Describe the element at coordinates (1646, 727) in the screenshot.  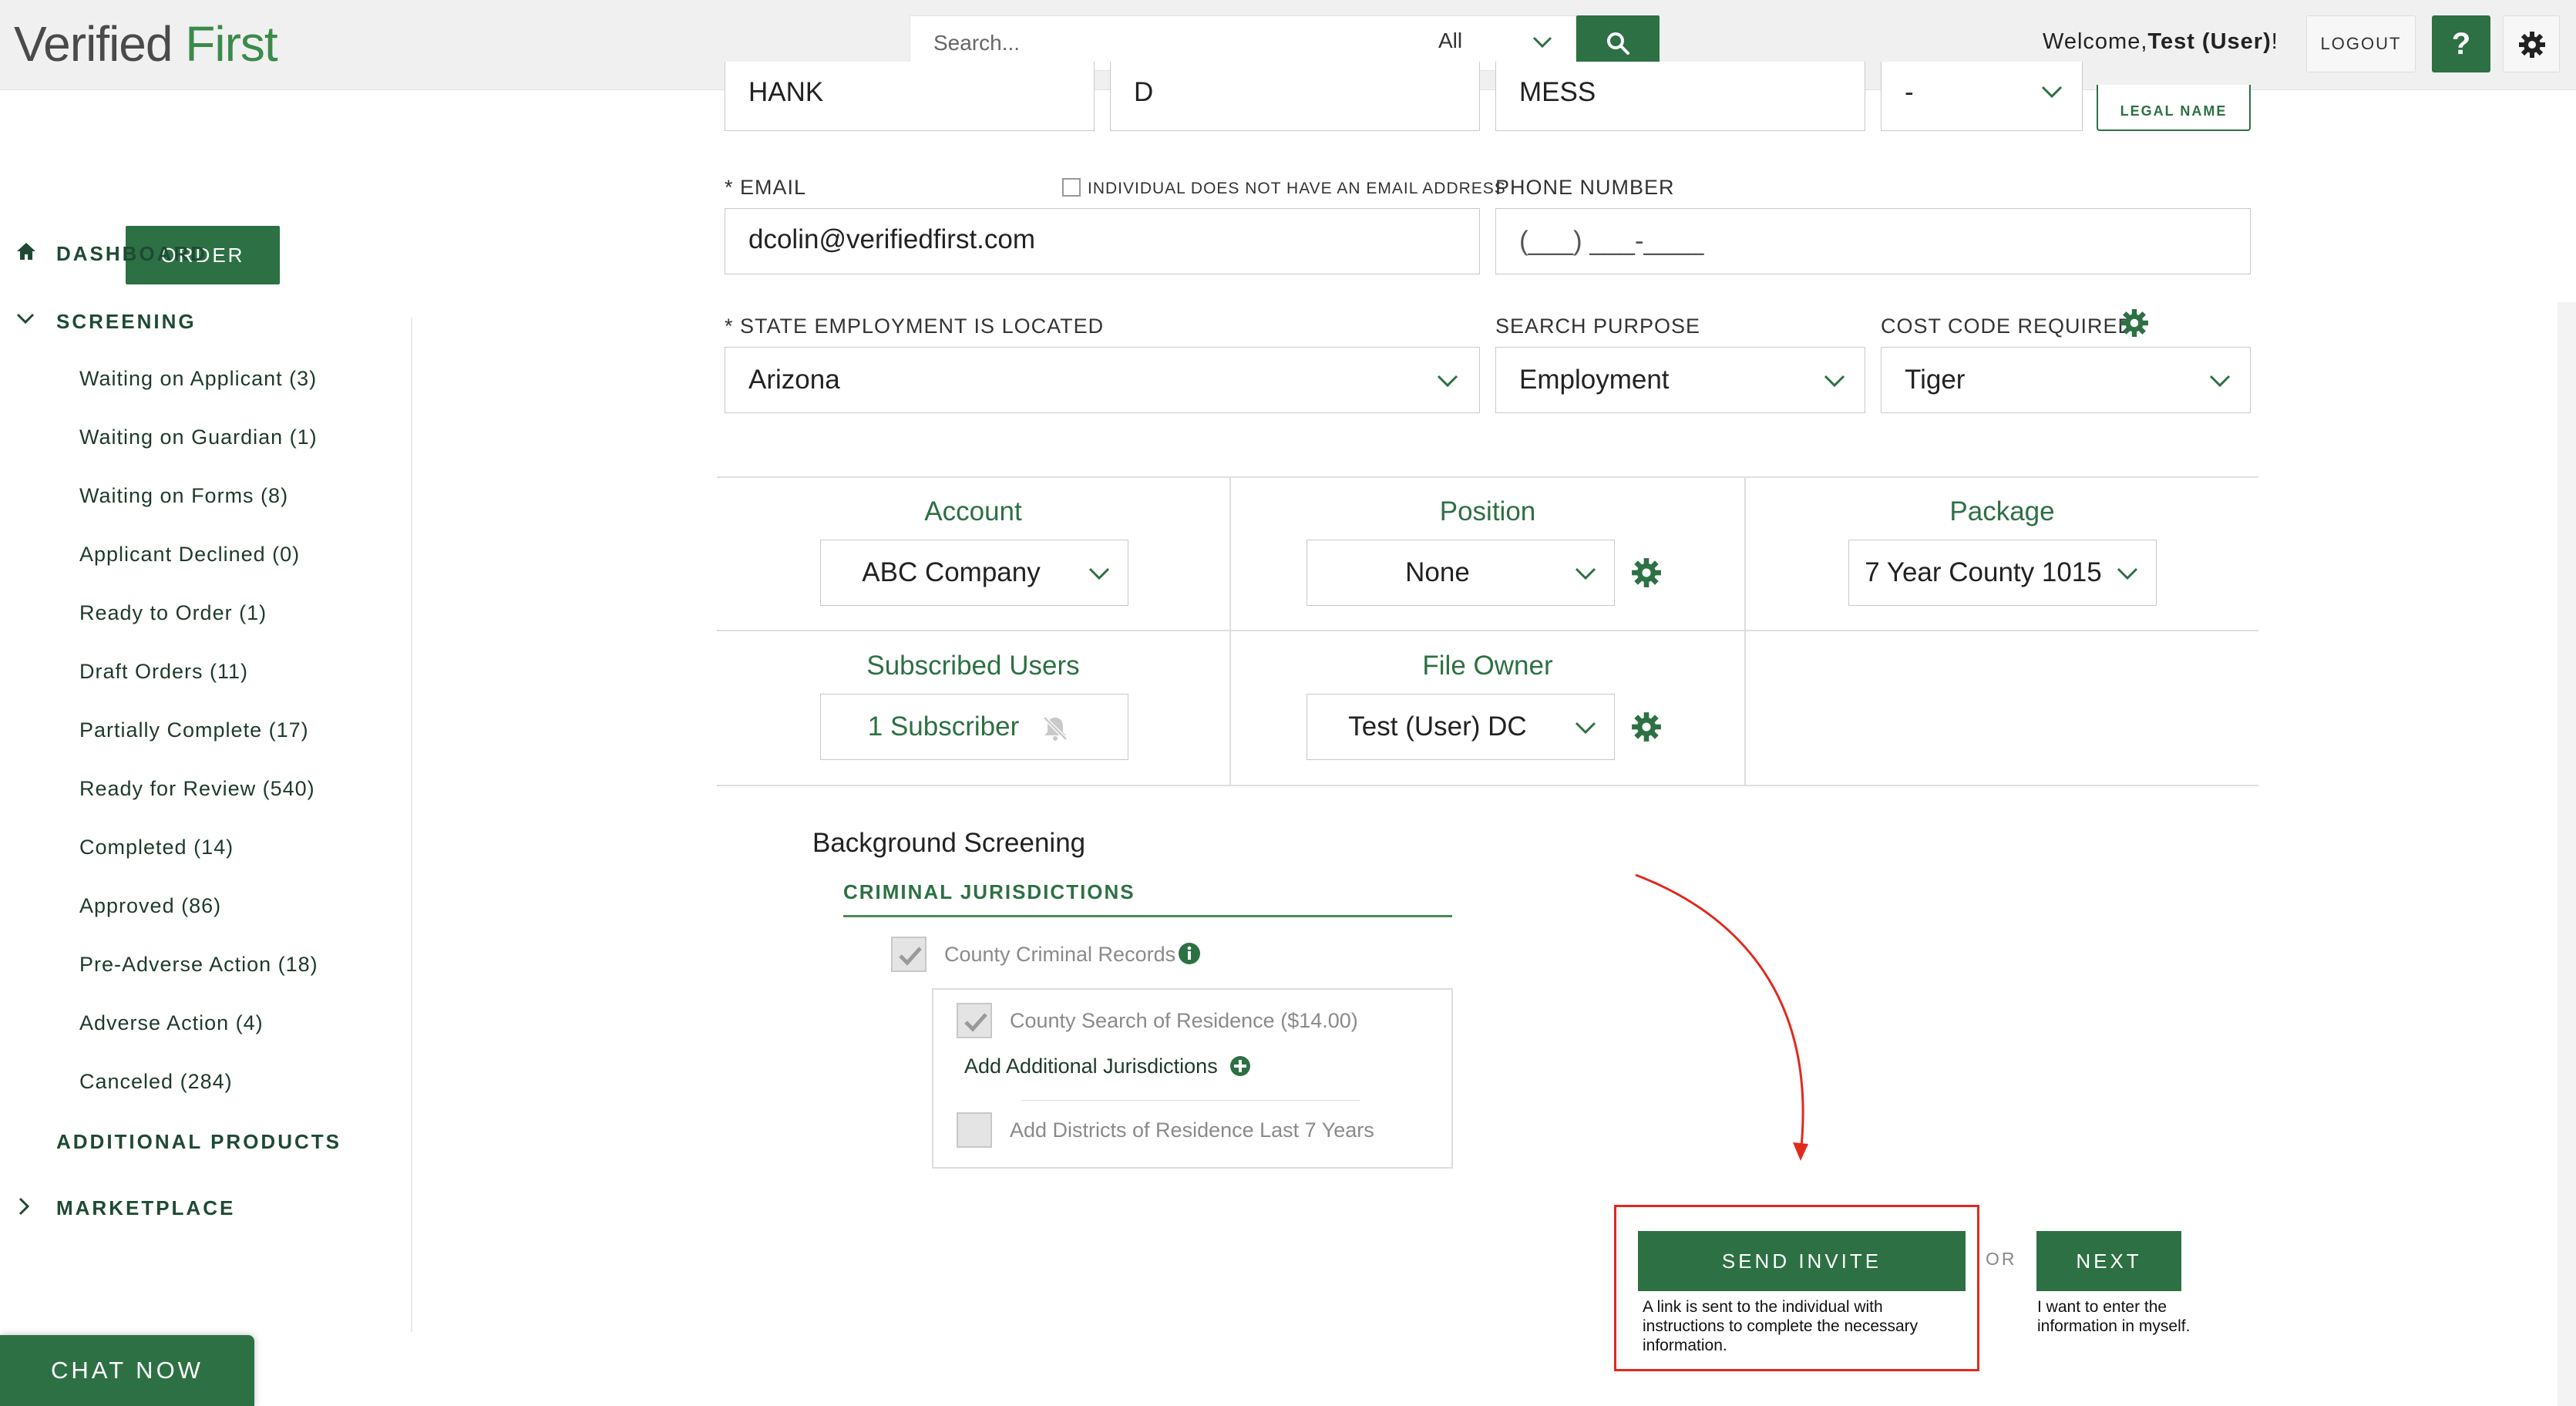
I see `file-owner-gear-icon` at that location.